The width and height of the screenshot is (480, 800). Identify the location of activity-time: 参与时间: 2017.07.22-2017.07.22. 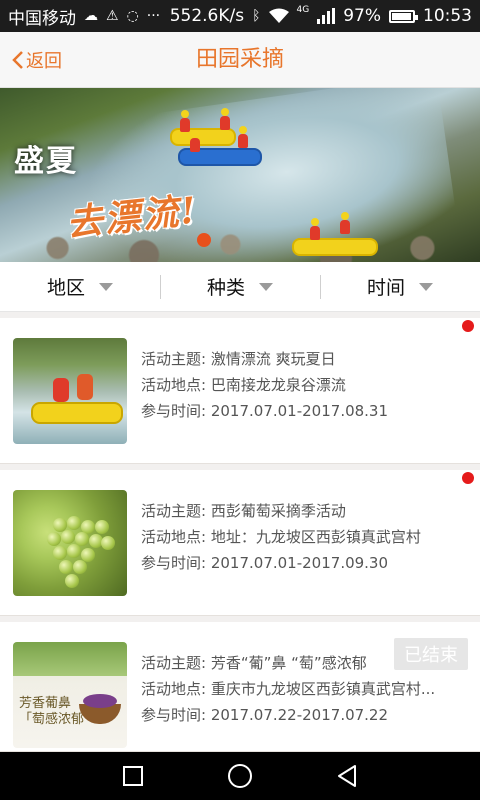
(307, 715).